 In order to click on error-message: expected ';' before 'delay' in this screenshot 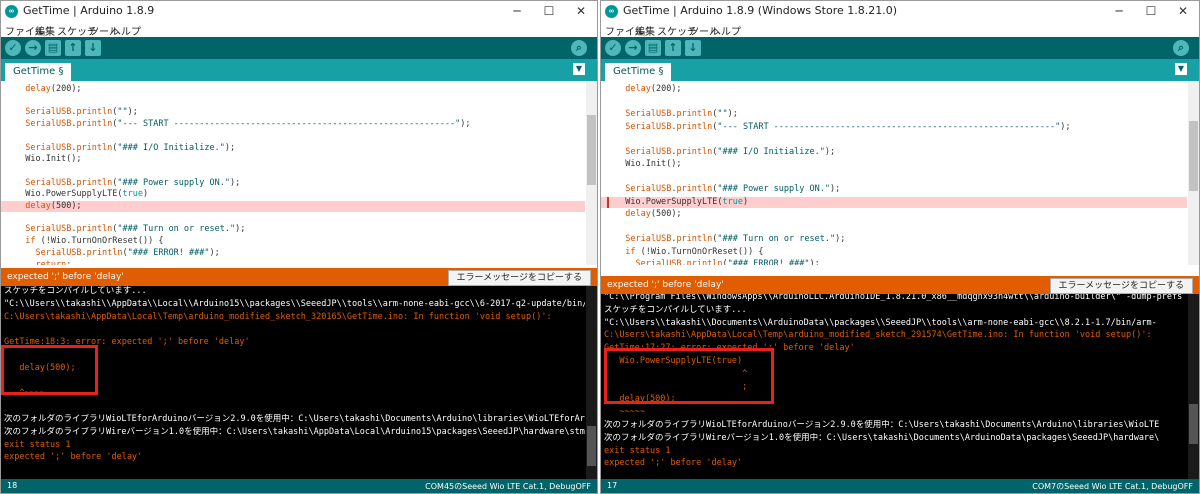, I will do `click(65, 277)`.